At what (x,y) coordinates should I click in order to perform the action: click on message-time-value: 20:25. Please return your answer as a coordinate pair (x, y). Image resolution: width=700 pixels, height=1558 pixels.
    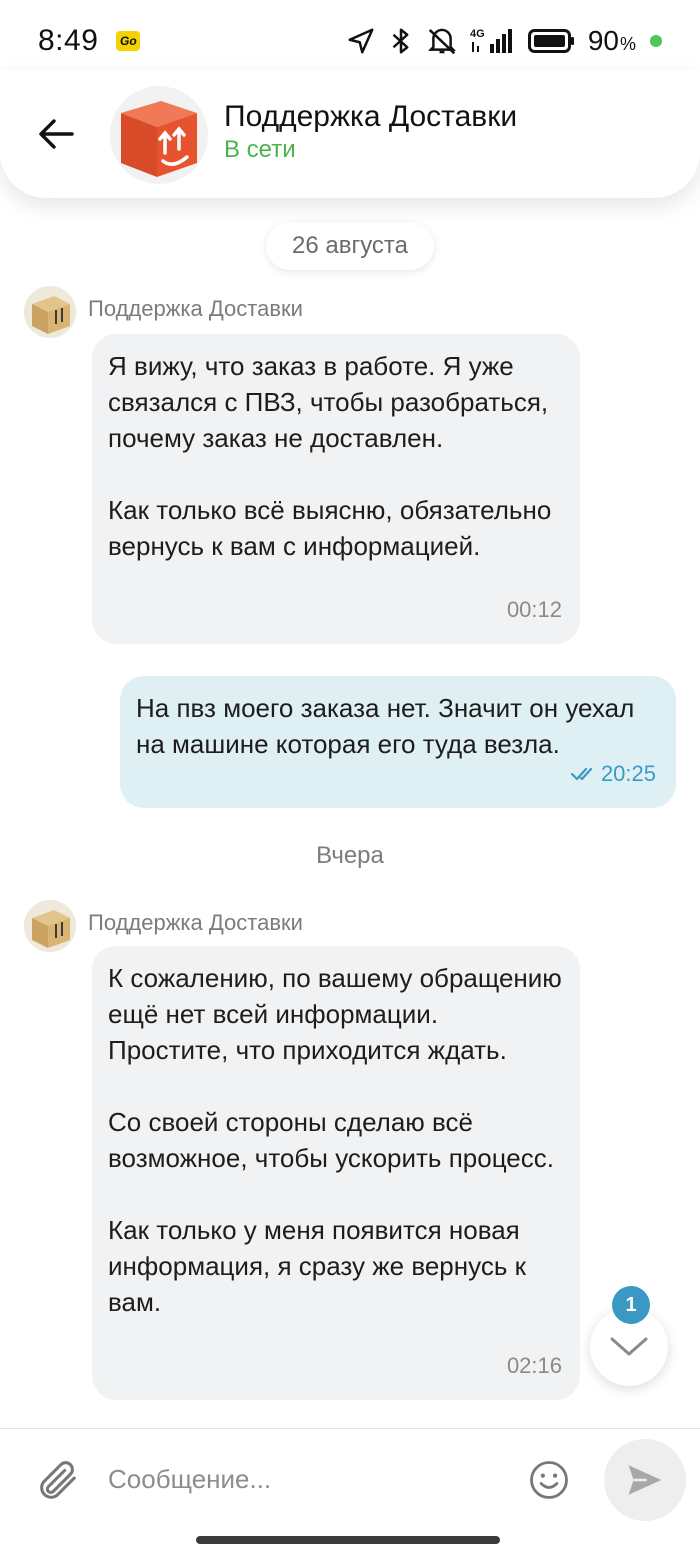
    Looking at the image, I should click on (628, 773).